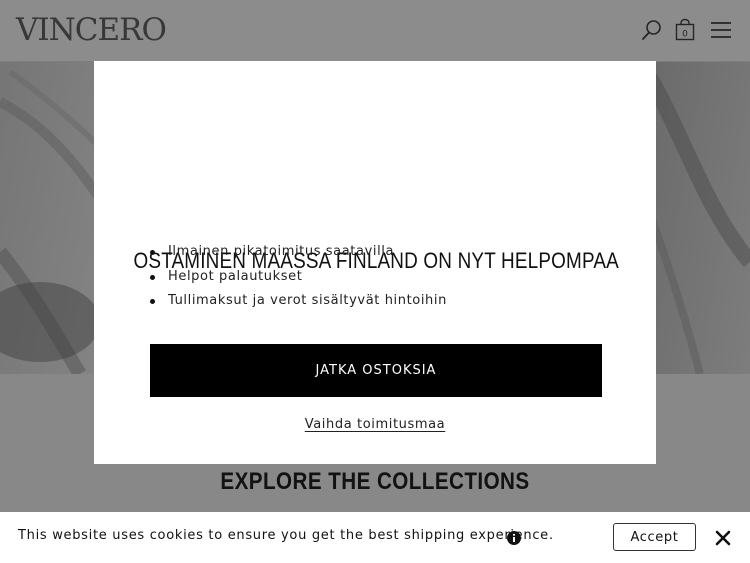 The height and width of the screenshot is (563, 750). Describe the element at coordinates (514, 538) in the screenshot. I see `info-icon` at that location.